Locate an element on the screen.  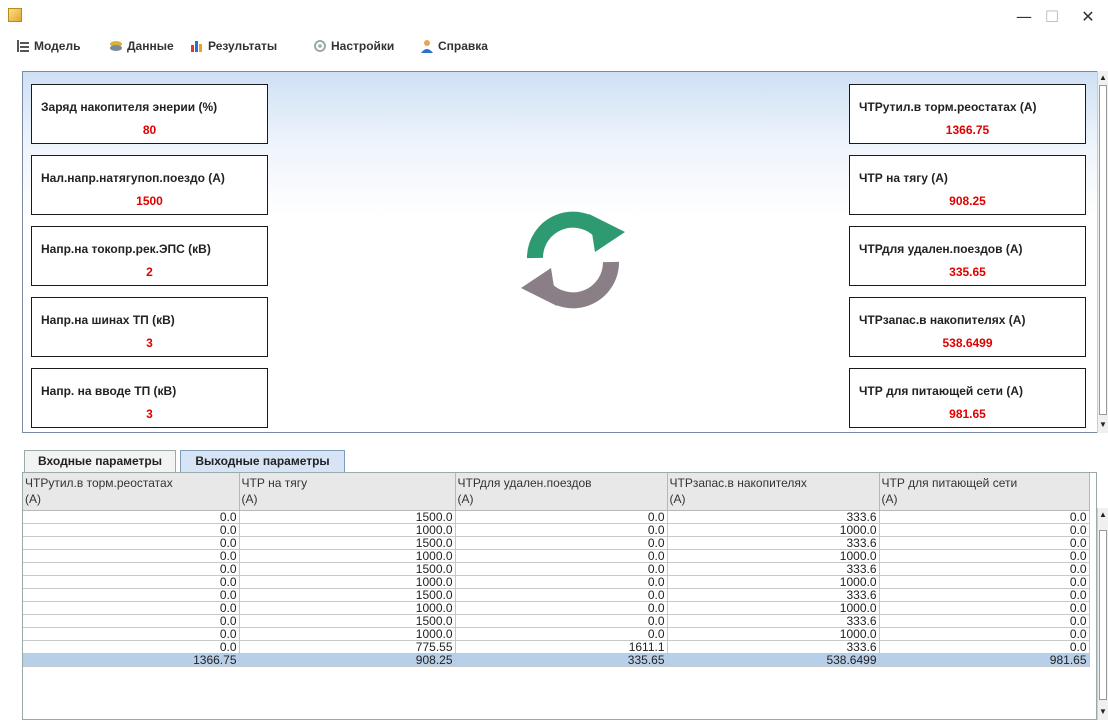
menu-data: Данные is located at coordinates (141, 46).